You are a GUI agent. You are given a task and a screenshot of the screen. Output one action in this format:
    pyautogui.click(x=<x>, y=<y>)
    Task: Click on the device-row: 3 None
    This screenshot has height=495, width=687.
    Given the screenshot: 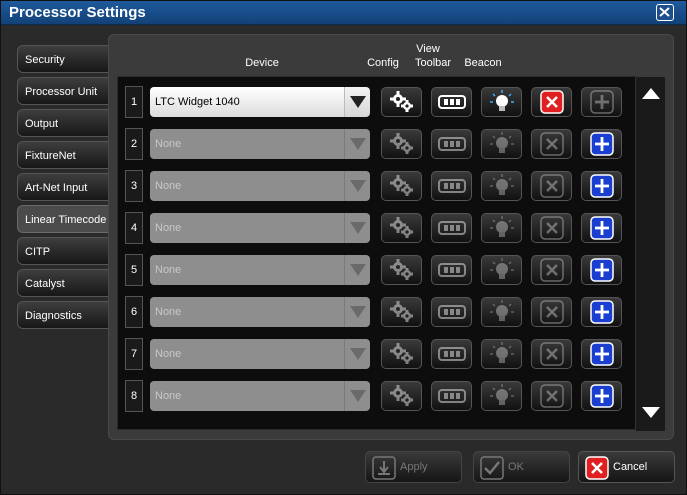 What is the action you would take?
    pyautogui.click(x=379, y=186)
    